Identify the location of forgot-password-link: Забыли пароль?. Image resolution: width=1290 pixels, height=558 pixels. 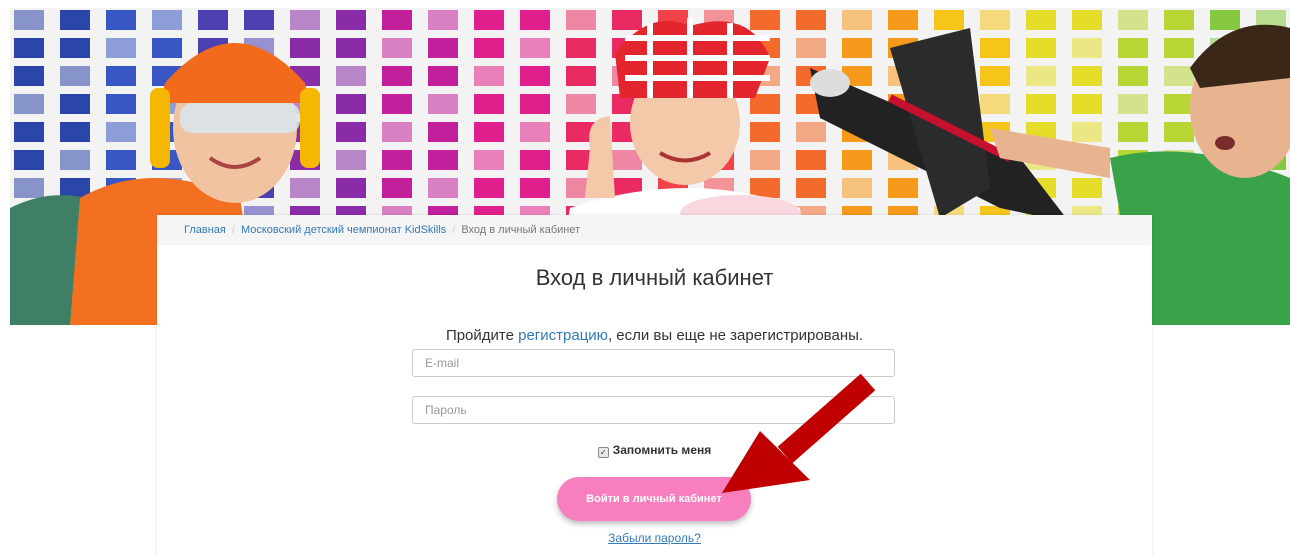
(654, 538).